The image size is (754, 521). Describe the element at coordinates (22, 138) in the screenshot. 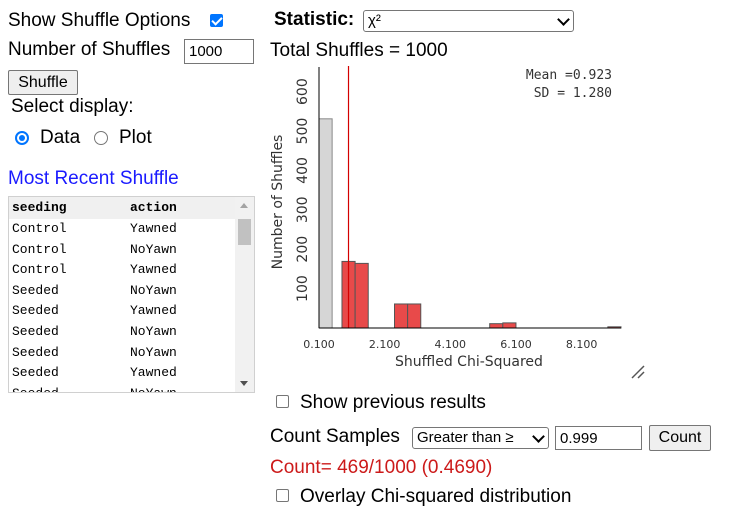

I see `display-data-radio` at that location.